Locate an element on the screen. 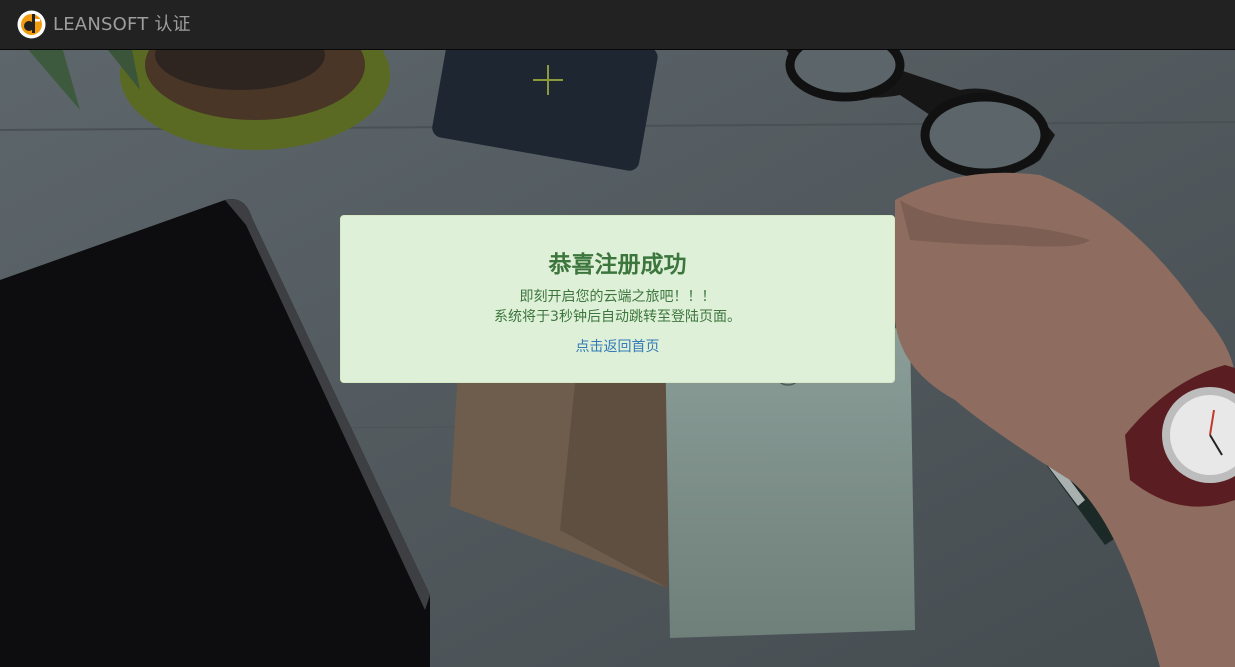  navbar-brand: LEANSOFT 认证 is located at coordinates (104, 25).